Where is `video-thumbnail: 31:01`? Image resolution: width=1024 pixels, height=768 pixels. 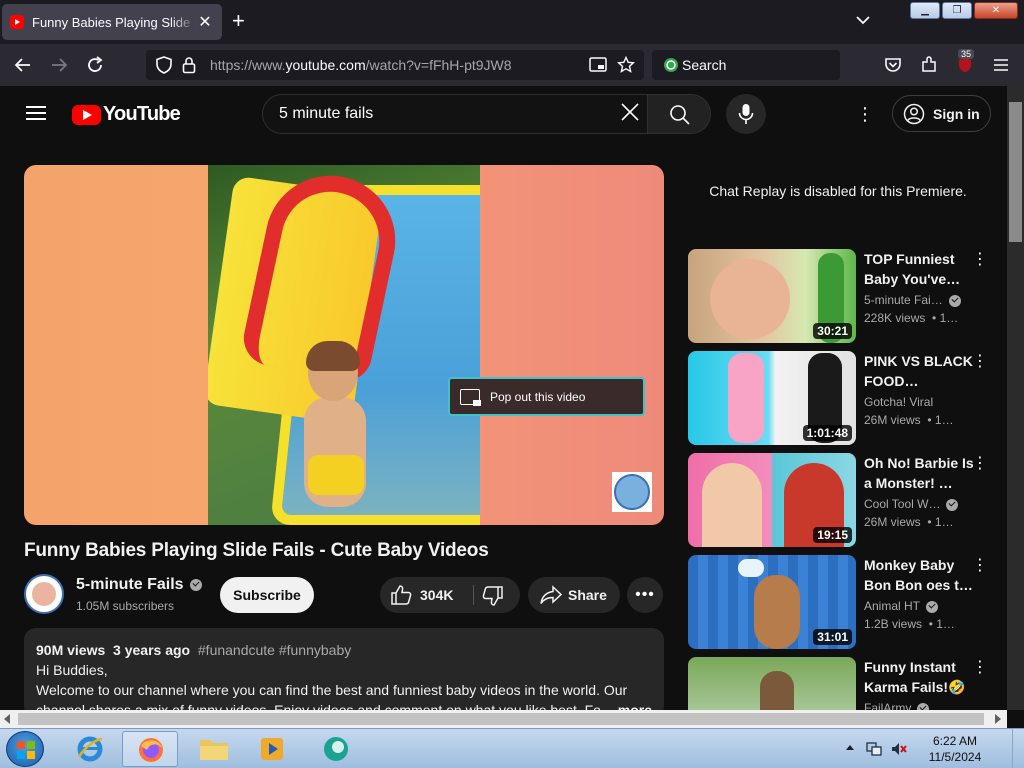 video-thumbnail: 31:01 is located at coordinates (772, 602).